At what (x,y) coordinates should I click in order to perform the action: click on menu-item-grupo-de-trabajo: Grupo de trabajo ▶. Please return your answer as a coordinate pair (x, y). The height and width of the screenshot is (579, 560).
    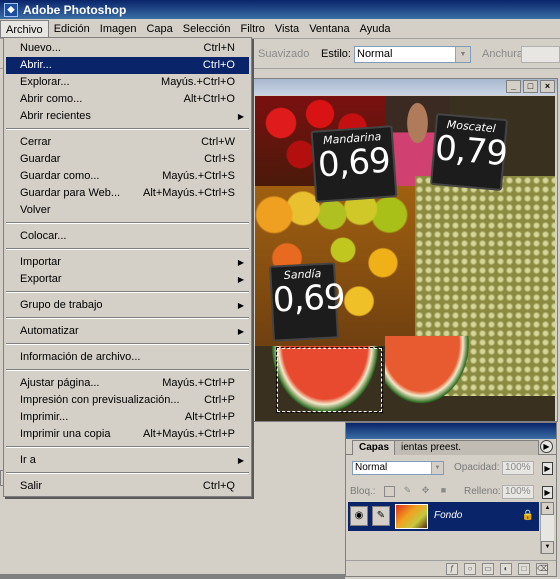
    Looking at the image, I should click on (127, 305).